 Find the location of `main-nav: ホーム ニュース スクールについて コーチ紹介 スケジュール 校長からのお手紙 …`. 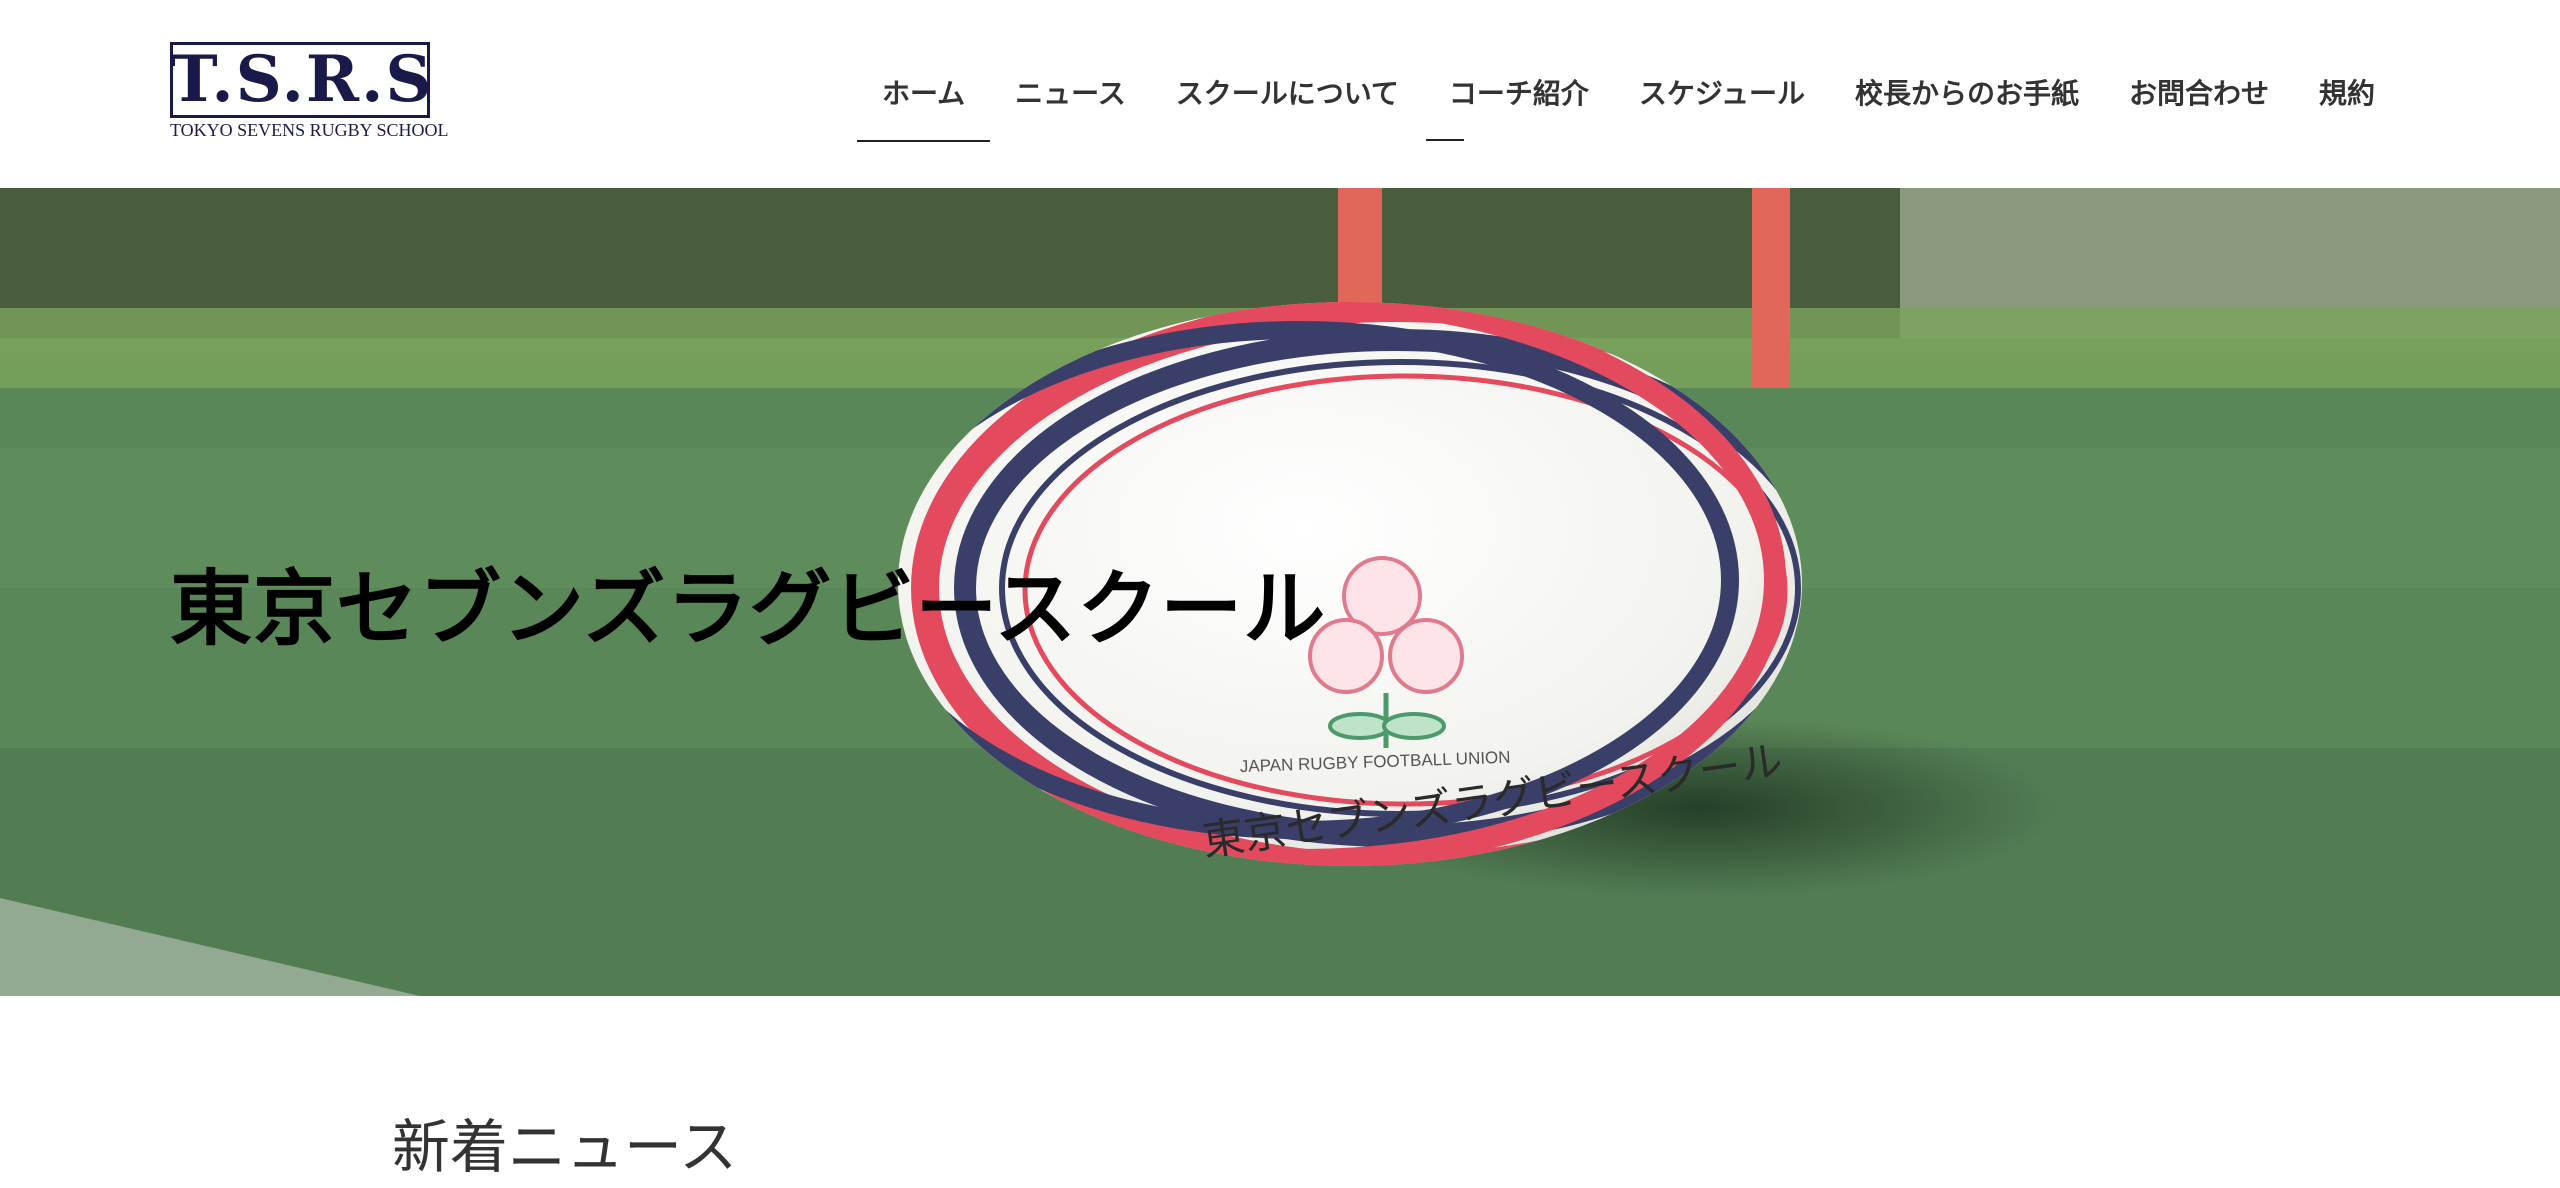

main-nav: ホーム ニュース スクールについて コーチ紹介 スケジュール 校長からのお手紙 … is located at coordinates (1615, 106).